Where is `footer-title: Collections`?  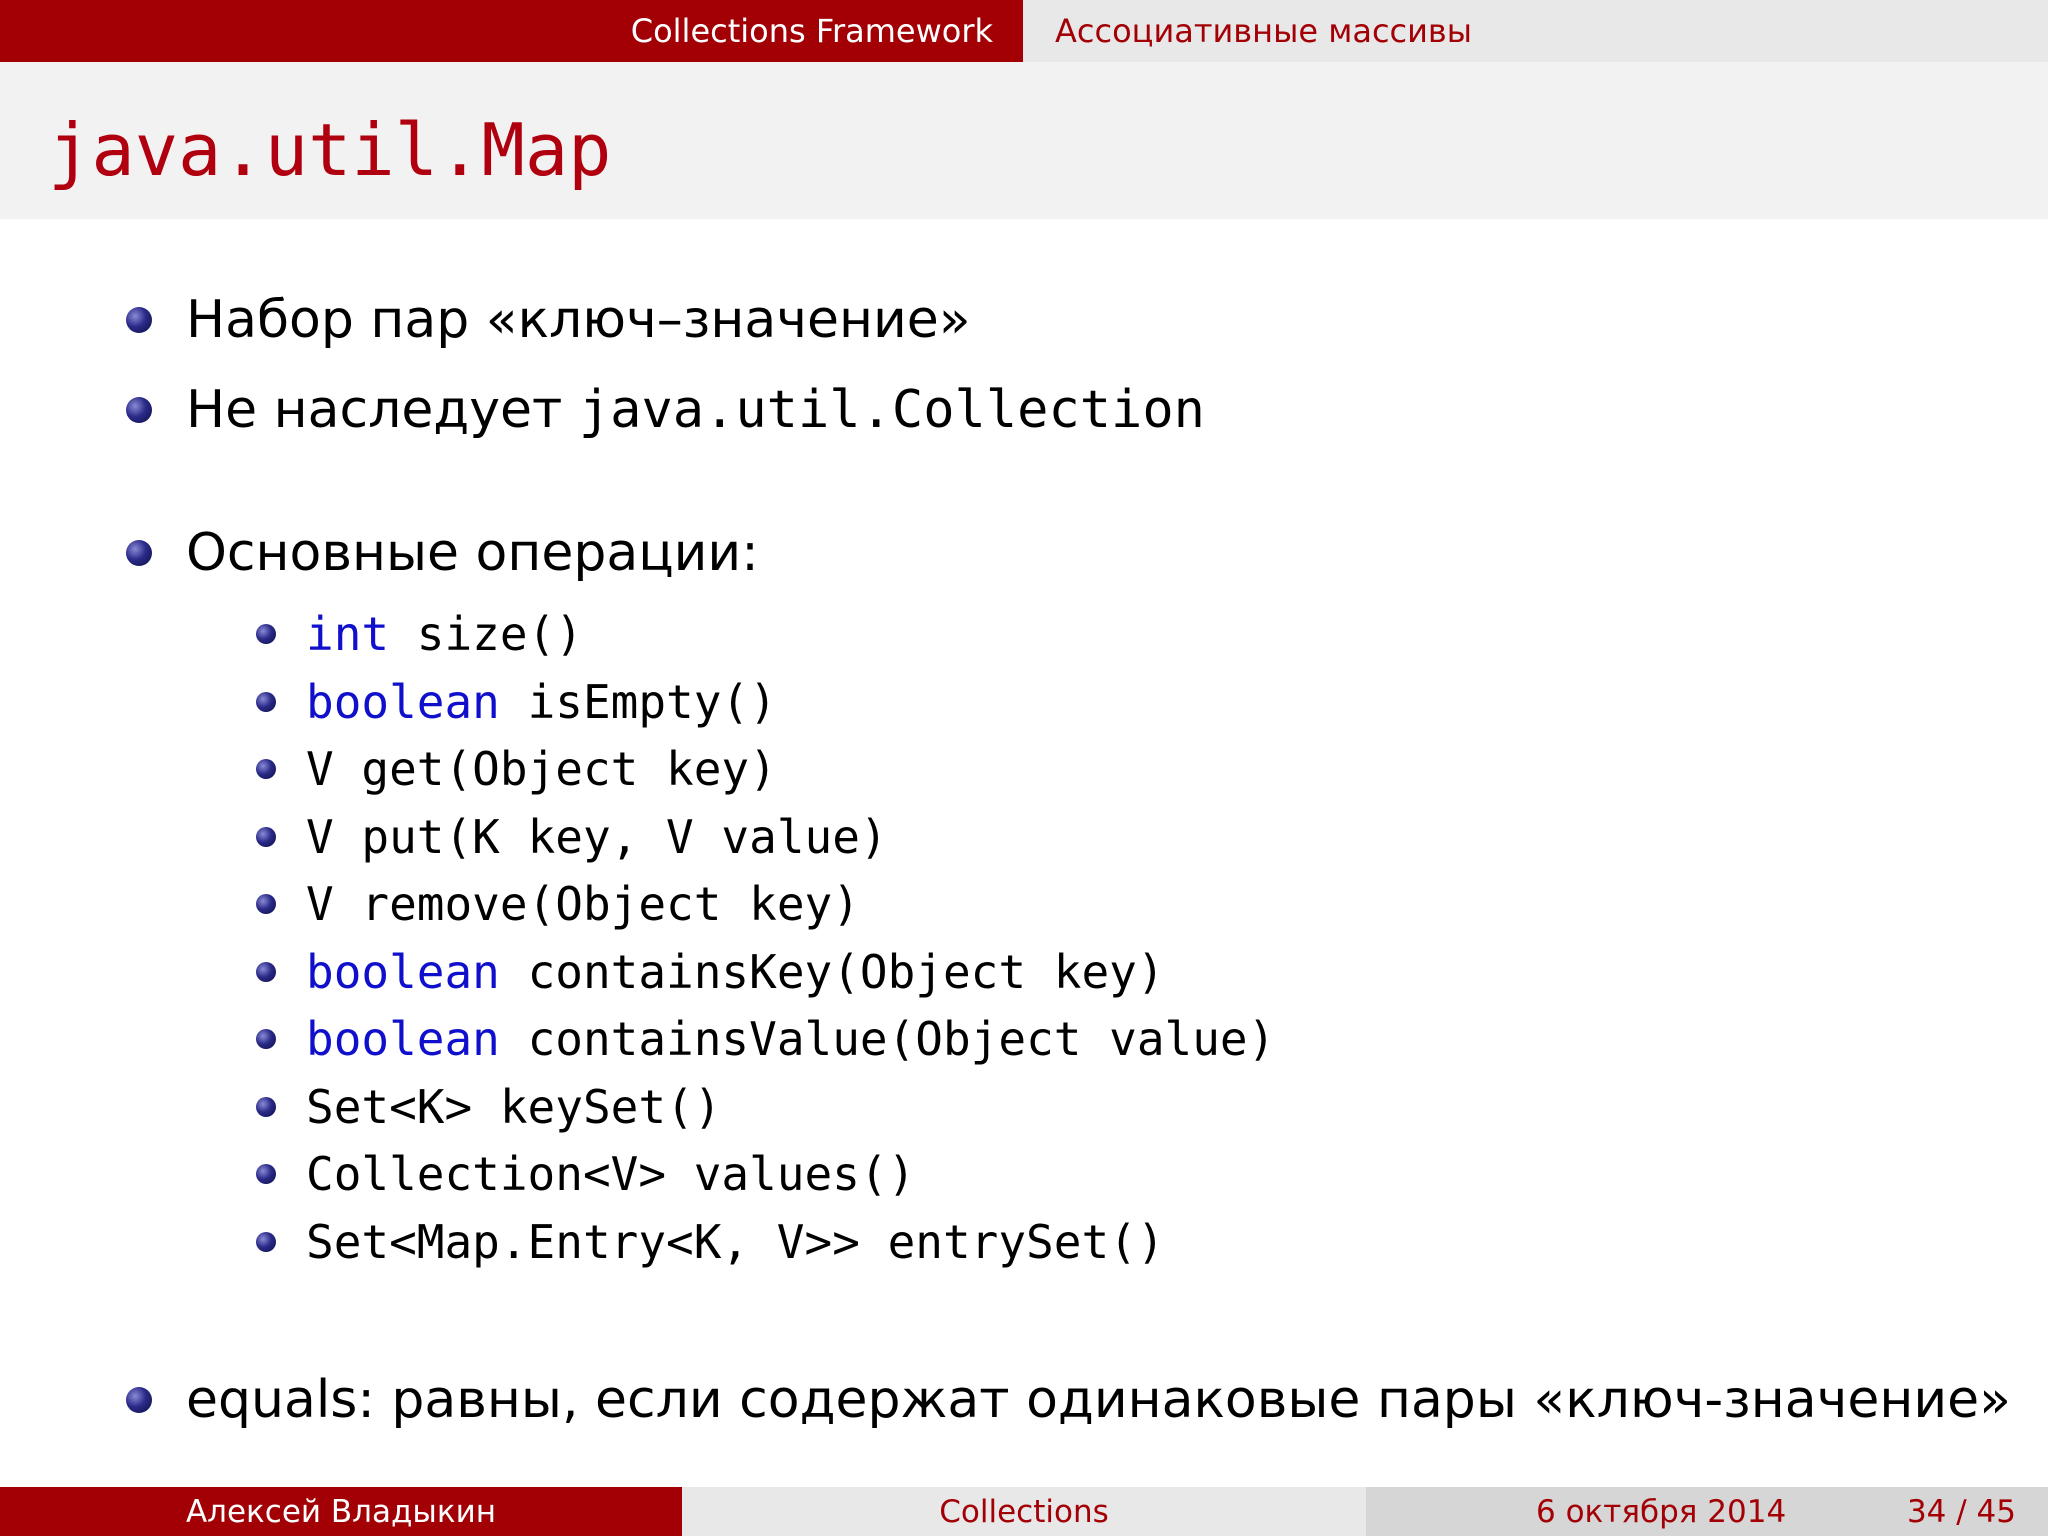 footer-title: Collections is located at coordinates (1024, 1511).